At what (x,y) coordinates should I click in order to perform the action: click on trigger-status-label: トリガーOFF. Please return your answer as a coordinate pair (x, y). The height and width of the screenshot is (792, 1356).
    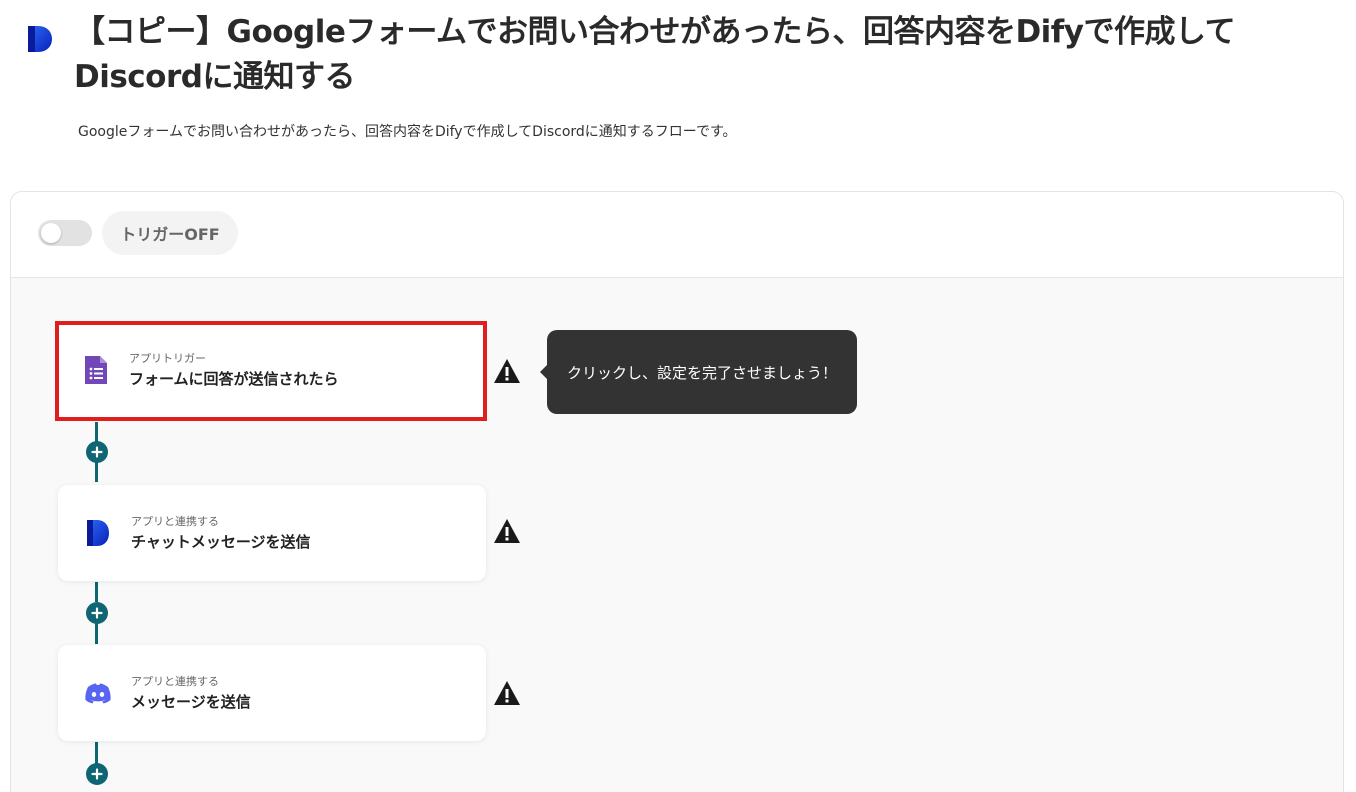
    Looking at the image, I should click on (170, 233).